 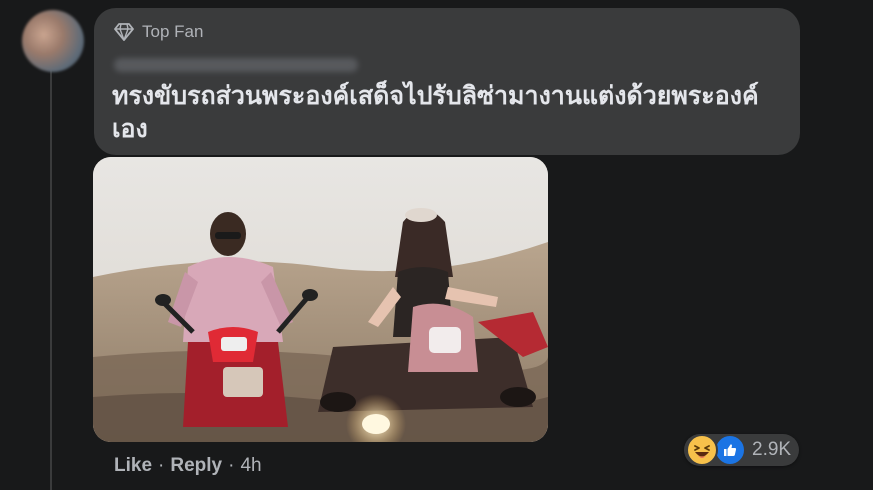 I want to click on reaction-summary: 2.9K, so click(x=742, y=450).